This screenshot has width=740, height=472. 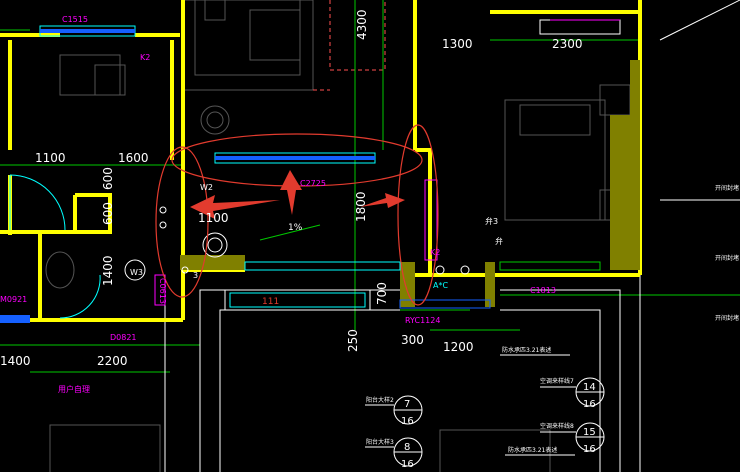 I want to click on side-note-3: 开间封堵, so click(x=727, y=318).